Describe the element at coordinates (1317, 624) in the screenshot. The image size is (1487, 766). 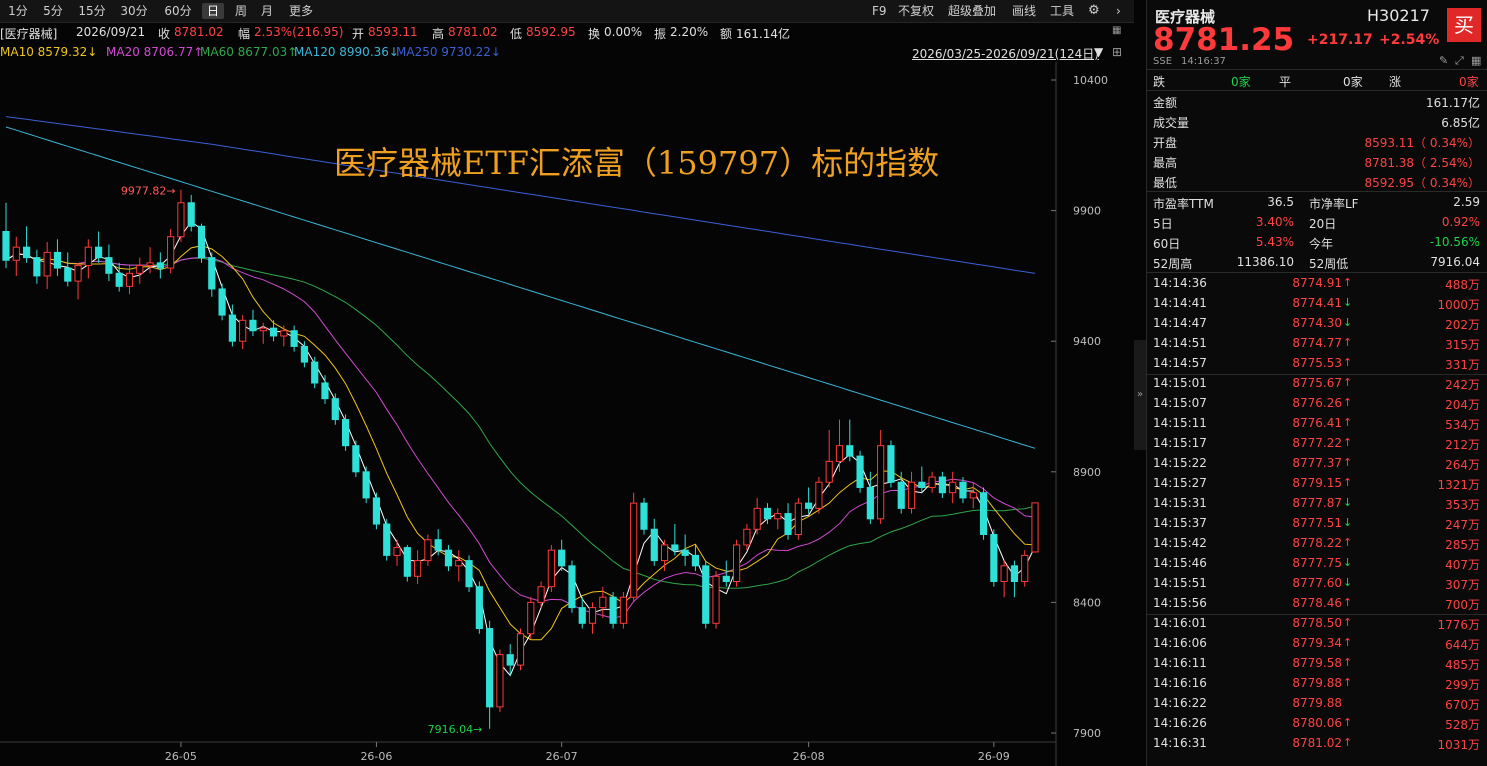
I see `tick-row: 14:16:01 8778.50 ↑ 1776万` at that location.